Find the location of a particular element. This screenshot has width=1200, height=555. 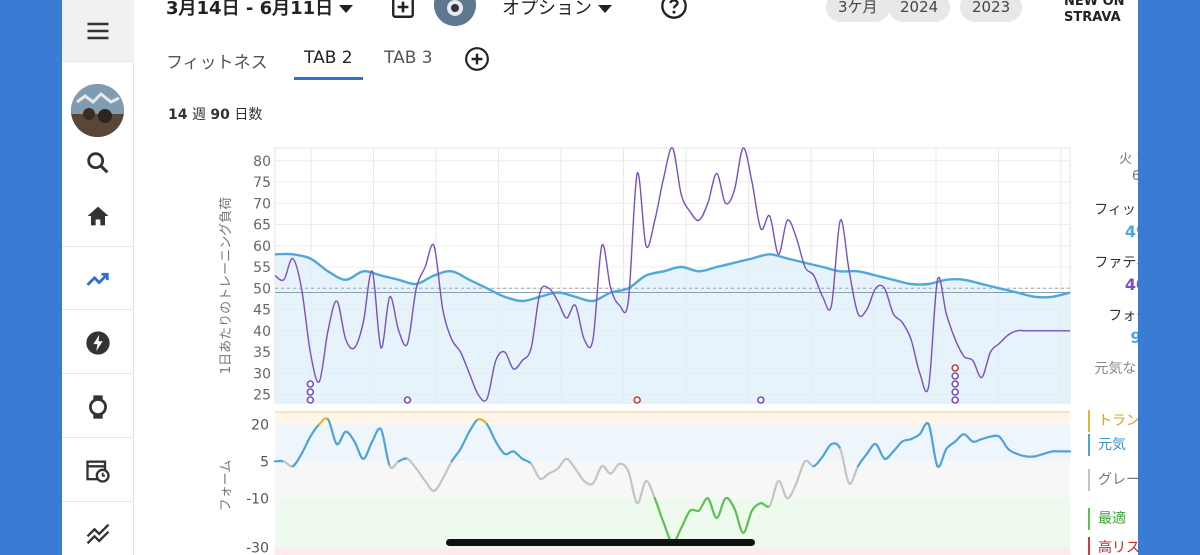

avatar is located at coordinates (97, 110).